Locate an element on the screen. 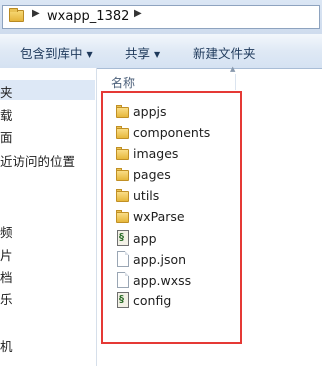  file-name: app is located at coordinates (145, 238).